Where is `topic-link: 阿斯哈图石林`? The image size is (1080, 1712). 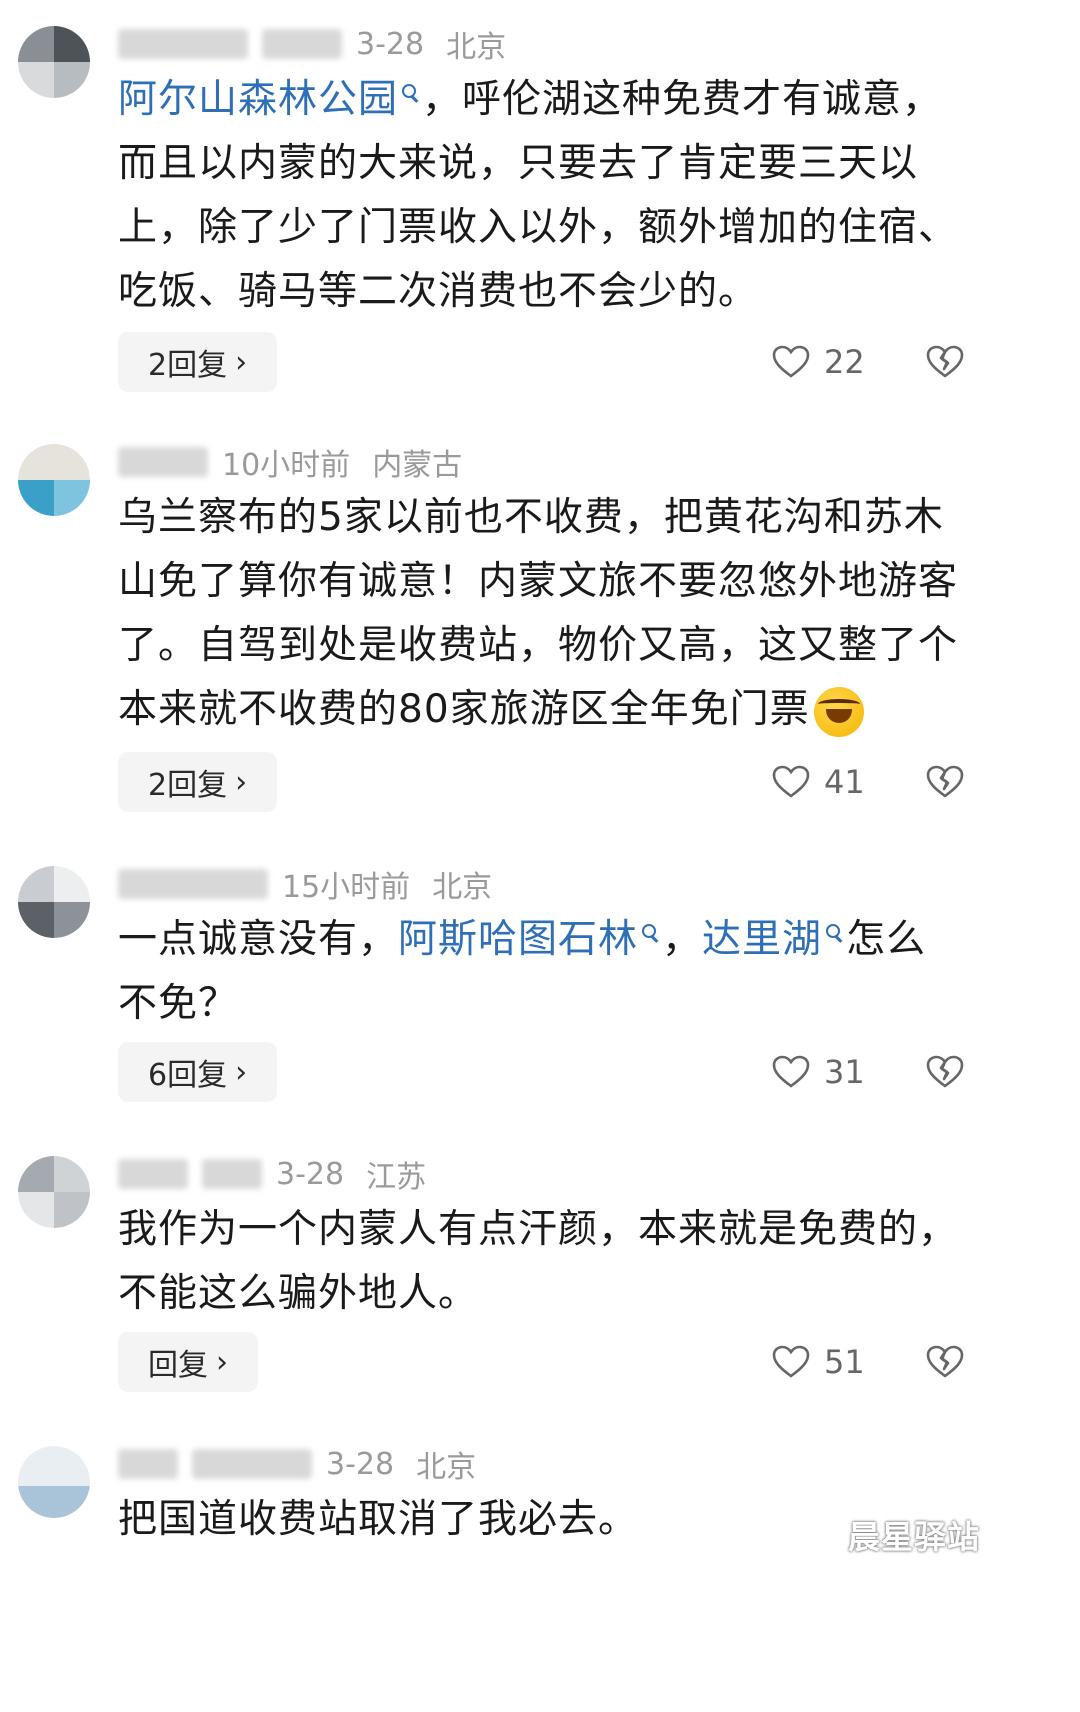
topic-link: 阿斯哈图石林 is located at coordinates (518, 939).